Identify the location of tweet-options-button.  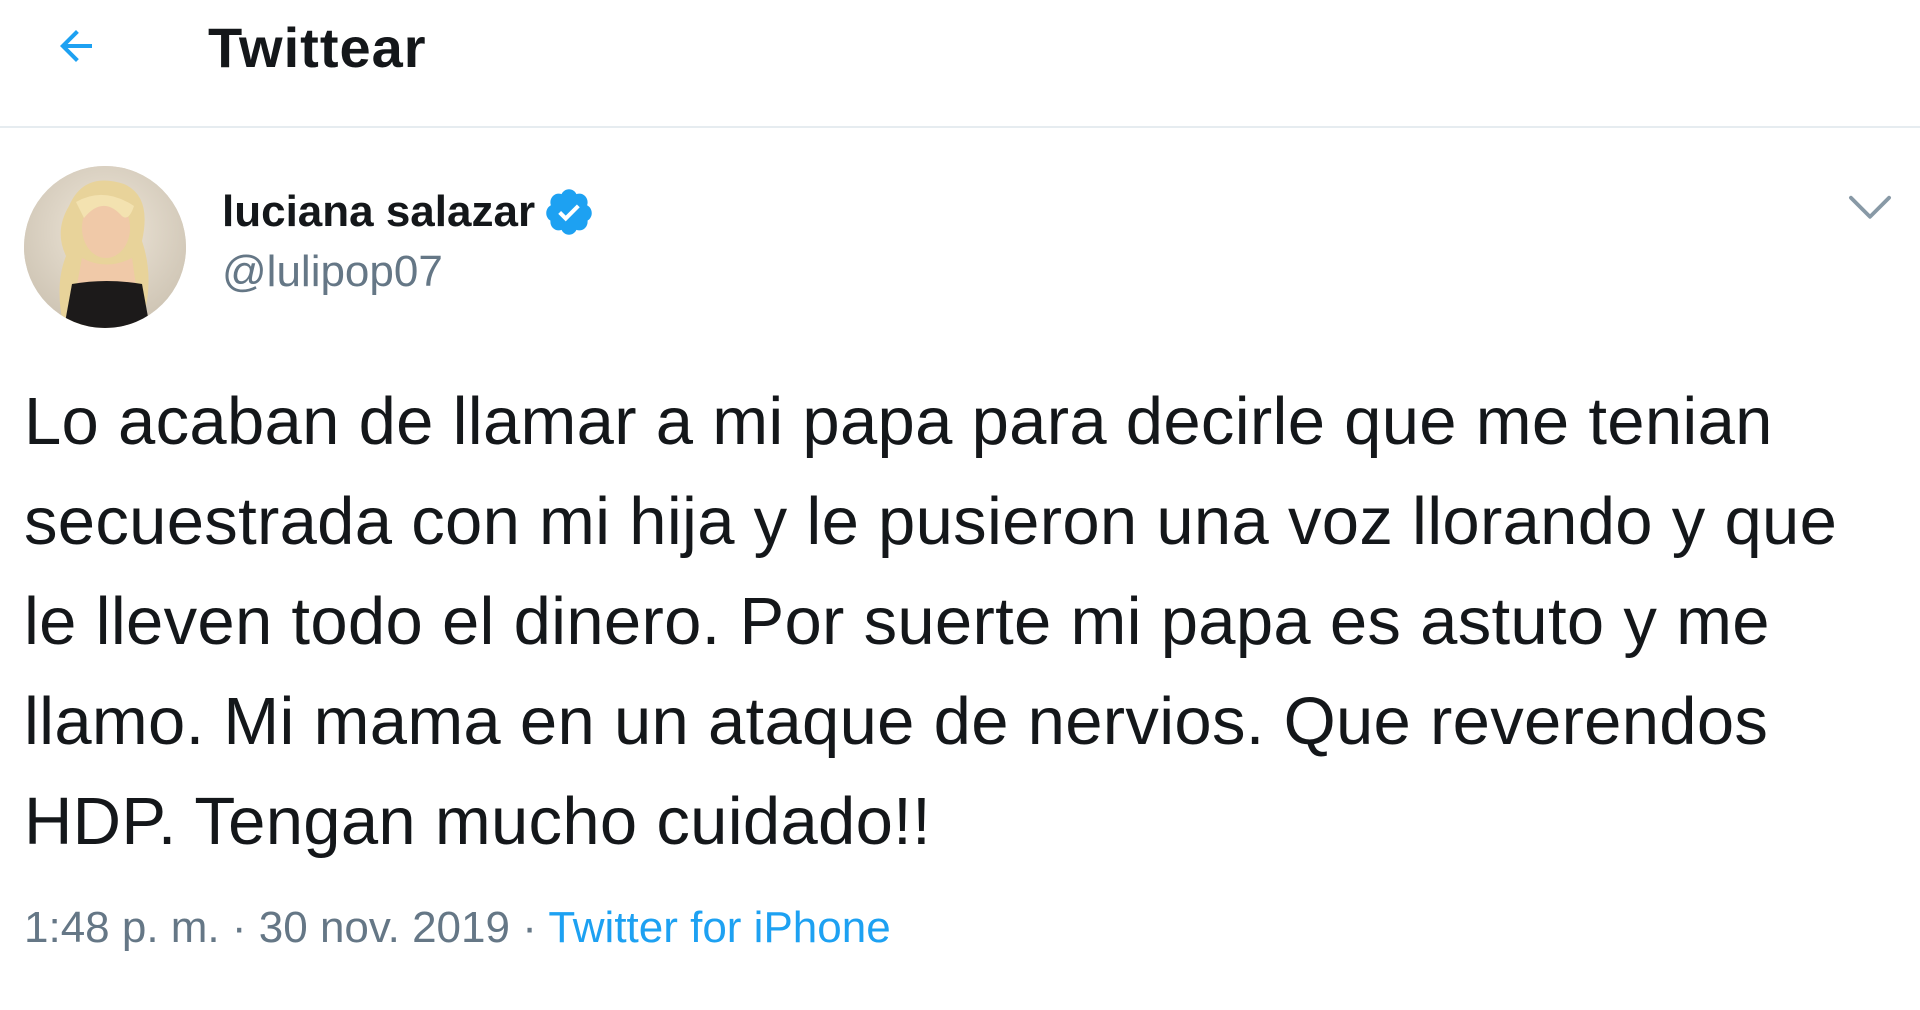
(1870, 208).